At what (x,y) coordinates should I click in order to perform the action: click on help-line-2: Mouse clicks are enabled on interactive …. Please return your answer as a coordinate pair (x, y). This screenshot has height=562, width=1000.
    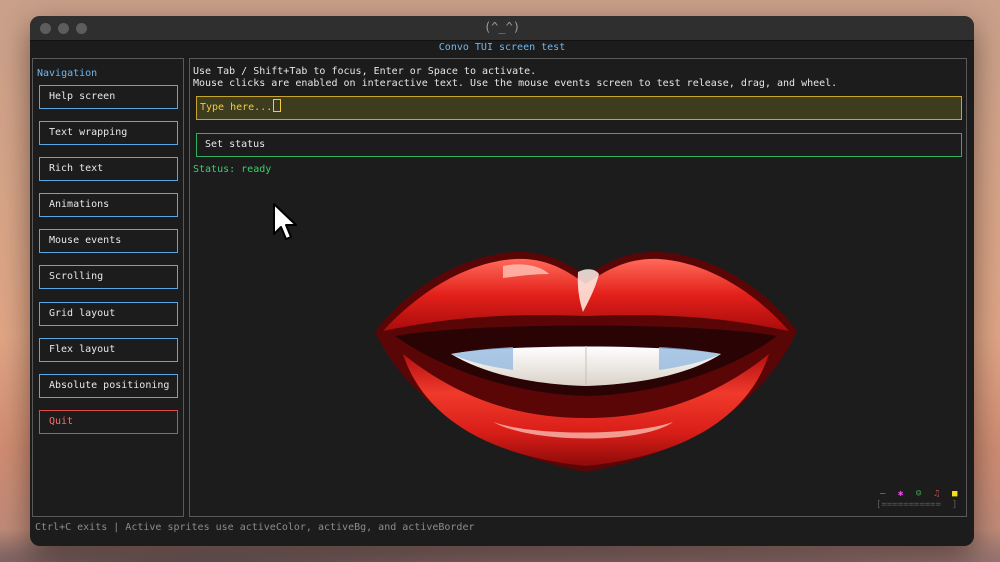
    Looking at the image, I should click on (515, 83).